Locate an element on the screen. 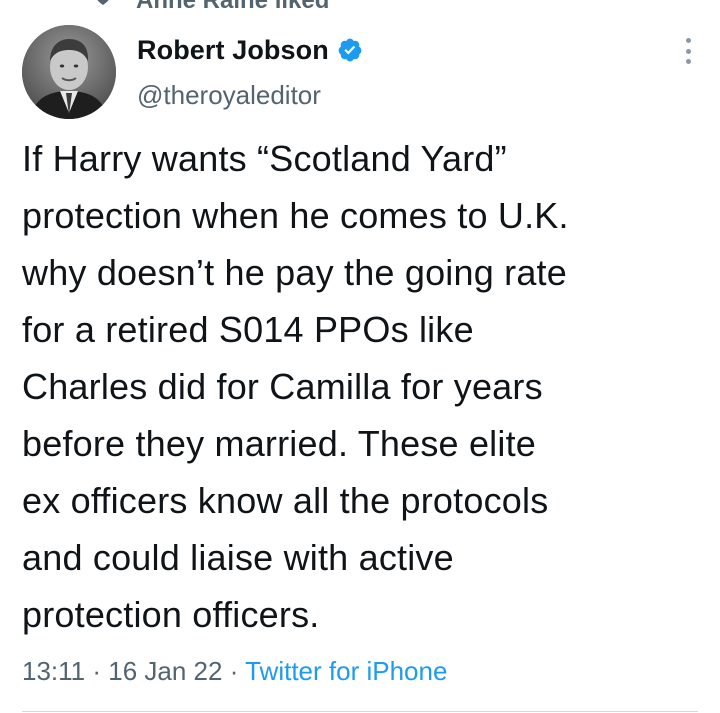  tweet-source-link: Twitter for iPhone is located at coordinates (346, 671).